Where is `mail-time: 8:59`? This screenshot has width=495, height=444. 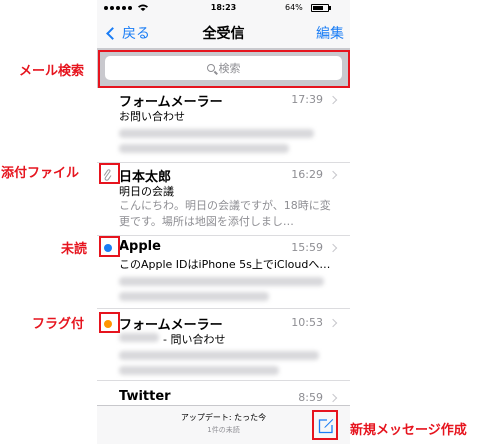
mail-time: 8:59 is located at coordinates (310, 397).